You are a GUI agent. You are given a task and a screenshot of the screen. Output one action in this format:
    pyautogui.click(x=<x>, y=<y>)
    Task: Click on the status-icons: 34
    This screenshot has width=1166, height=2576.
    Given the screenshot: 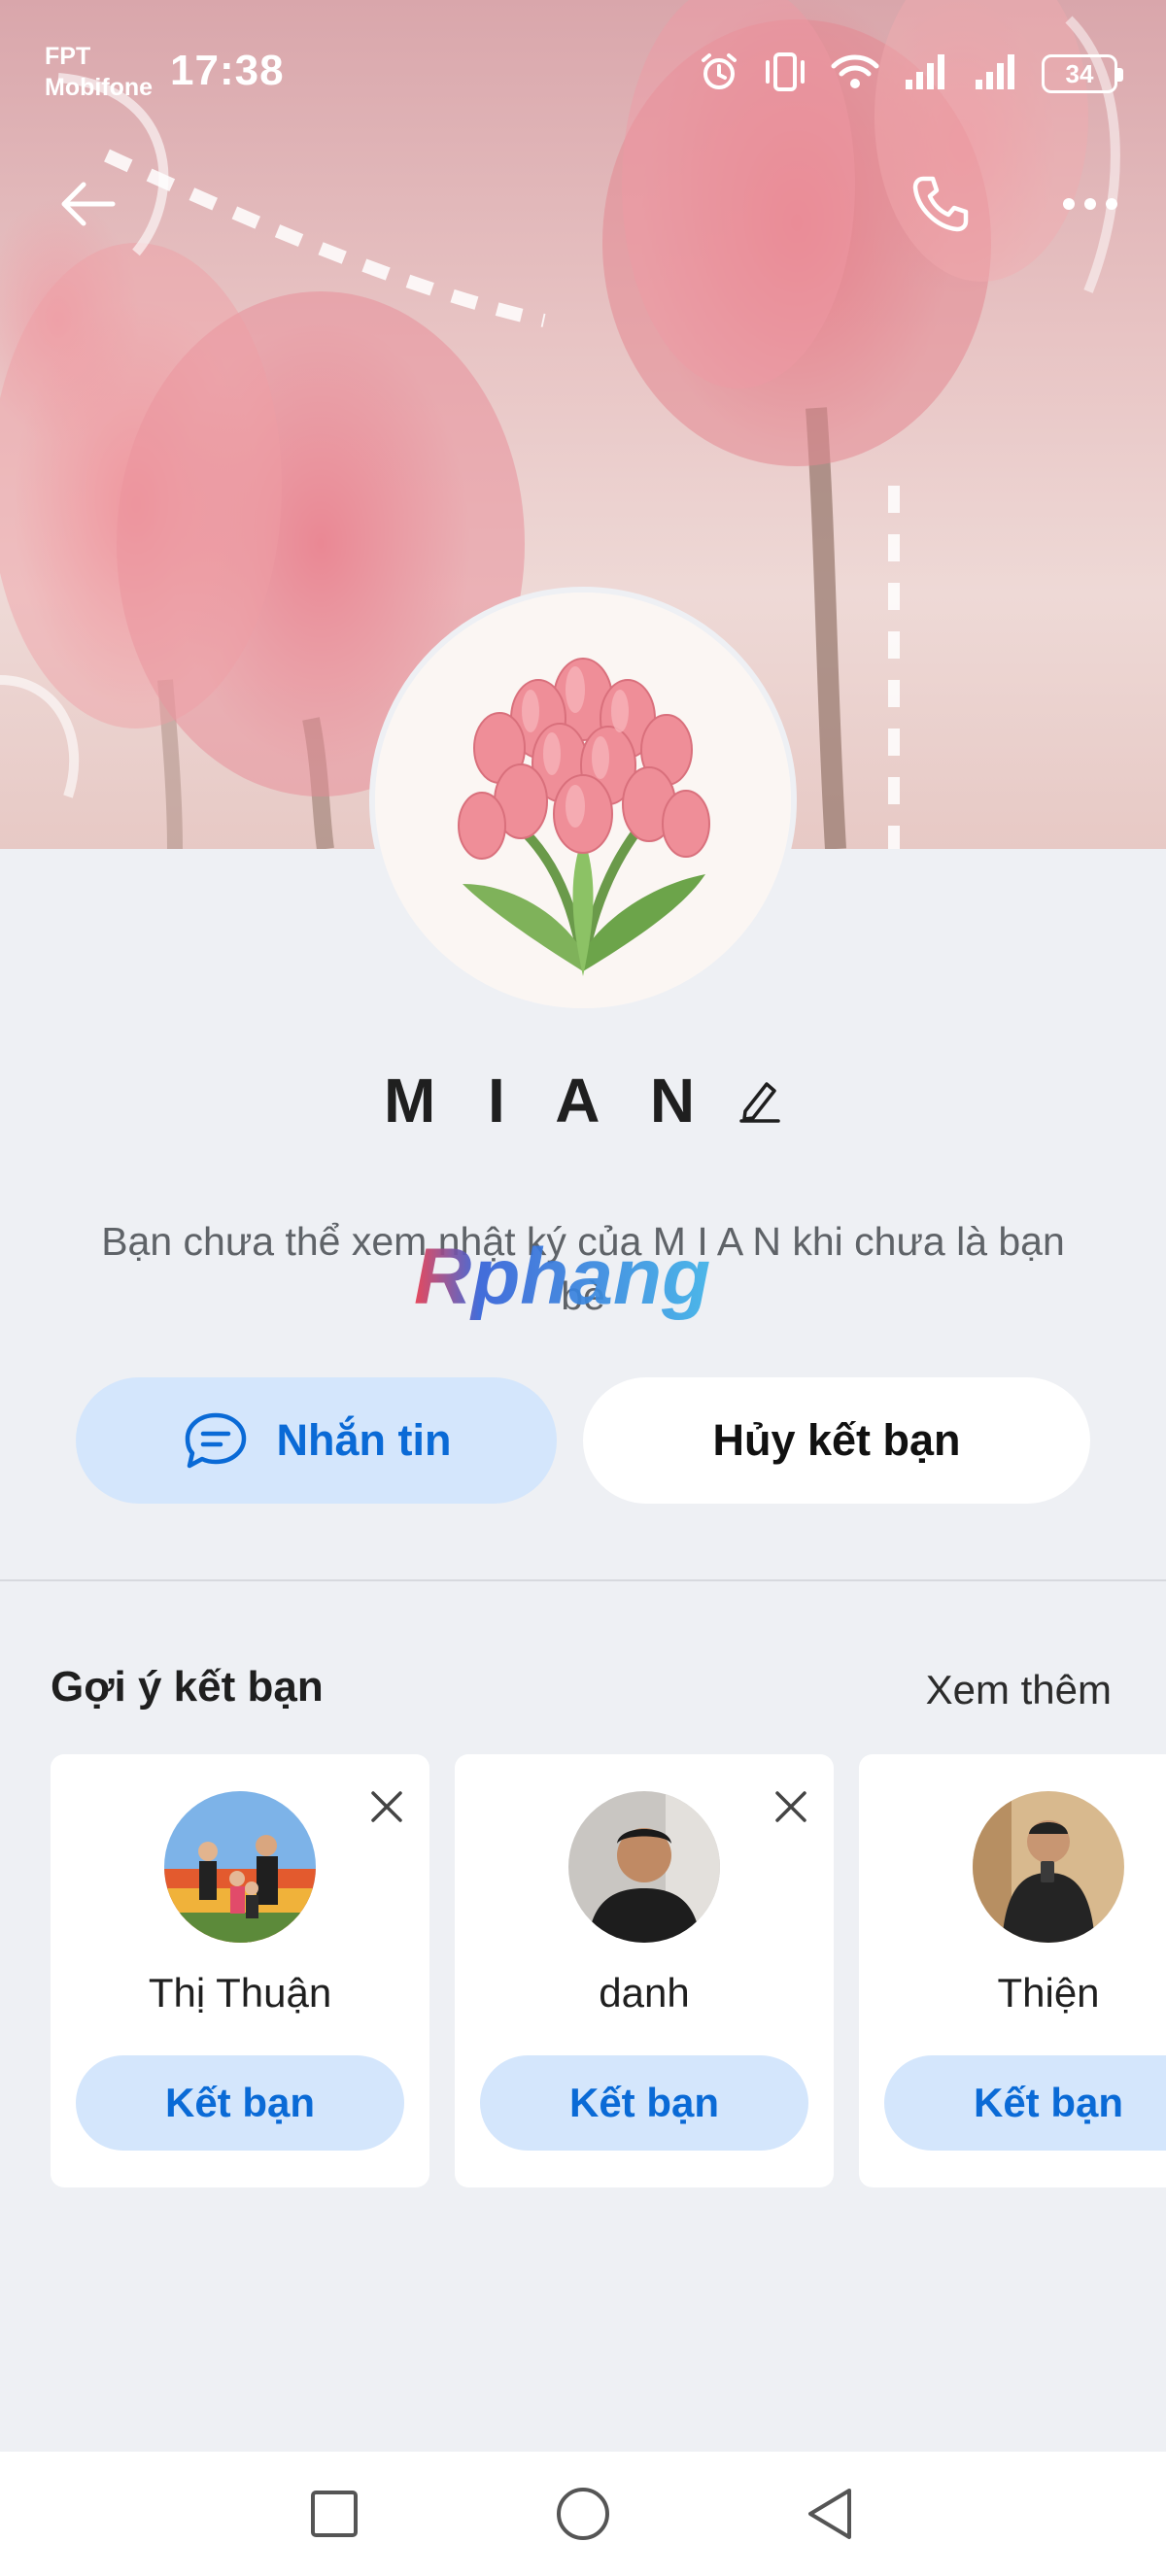 What is the action you would take?
    pyautogui.click(x=910, y=74)
    